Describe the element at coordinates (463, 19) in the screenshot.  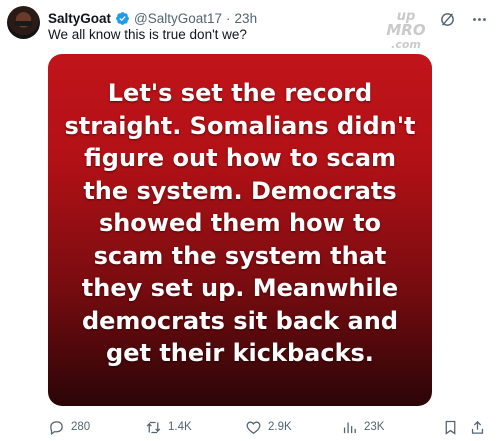
I see `tweet-top-actions` at that location.